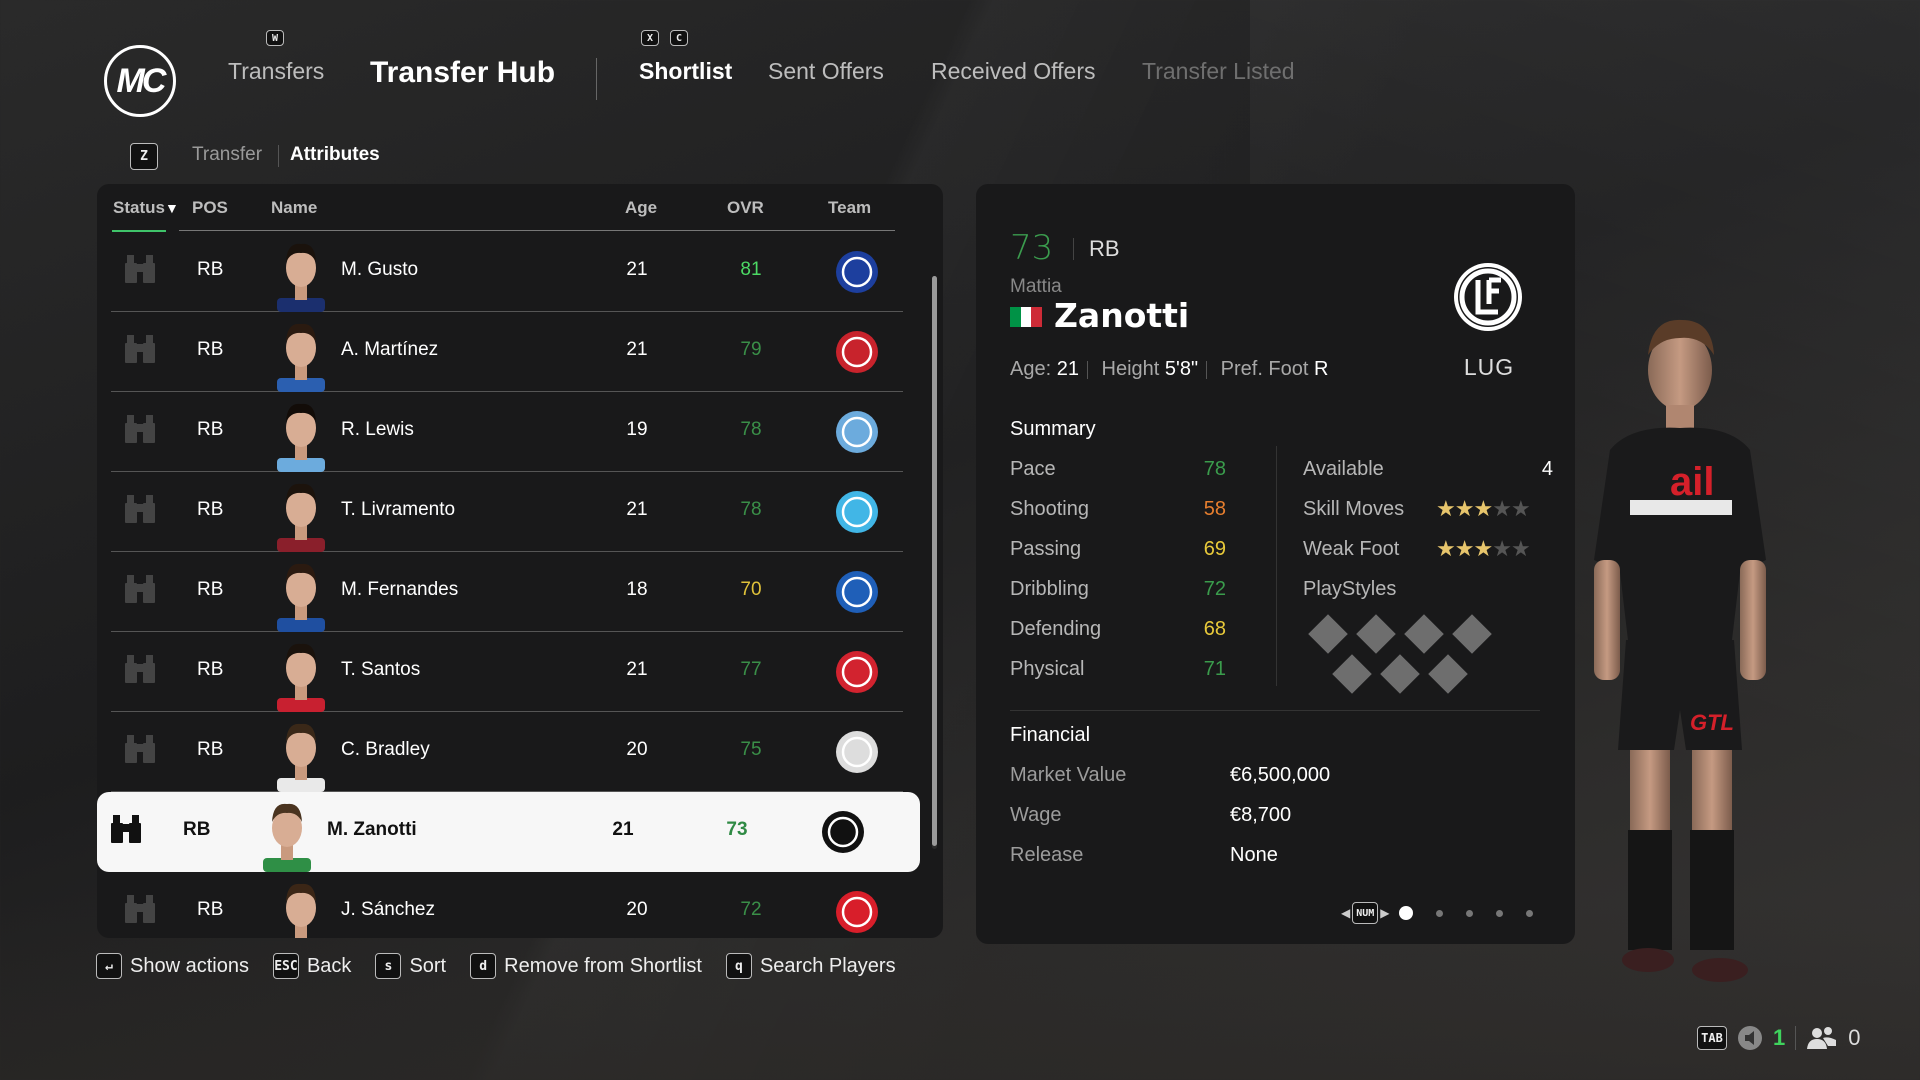  Describe the element at coordinates (146, 208) in the screenshot. I see `col-status: Status▼` at that location.